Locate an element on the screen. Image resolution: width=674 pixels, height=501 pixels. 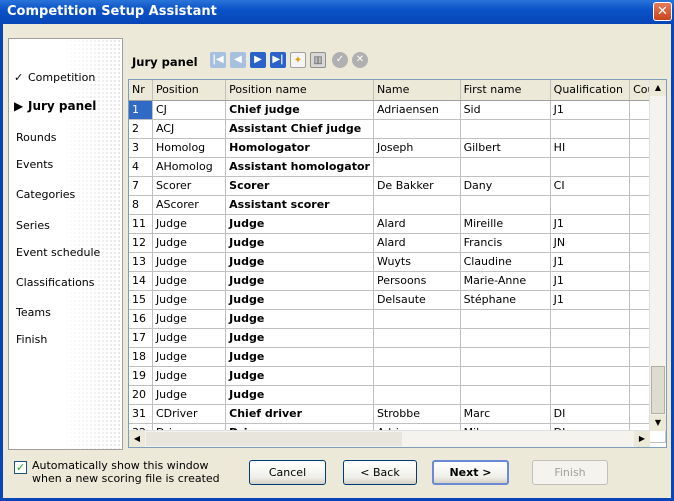
vertical-scroll-thumb is located at coordinates (658, 390).